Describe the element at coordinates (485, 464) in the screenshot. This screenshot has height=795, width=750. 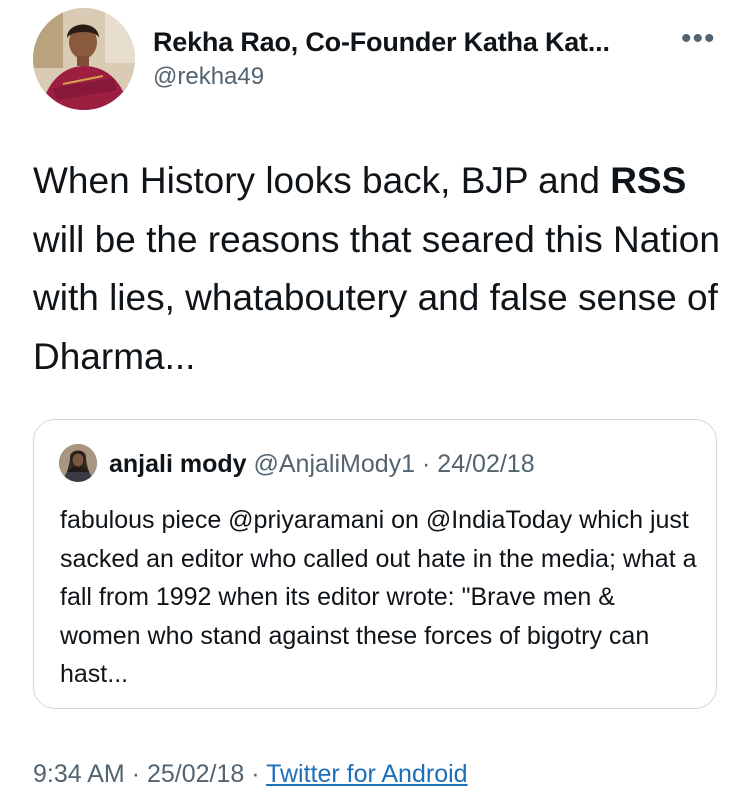
I see `quoted-tweet-date: 24/02/18` at that location.